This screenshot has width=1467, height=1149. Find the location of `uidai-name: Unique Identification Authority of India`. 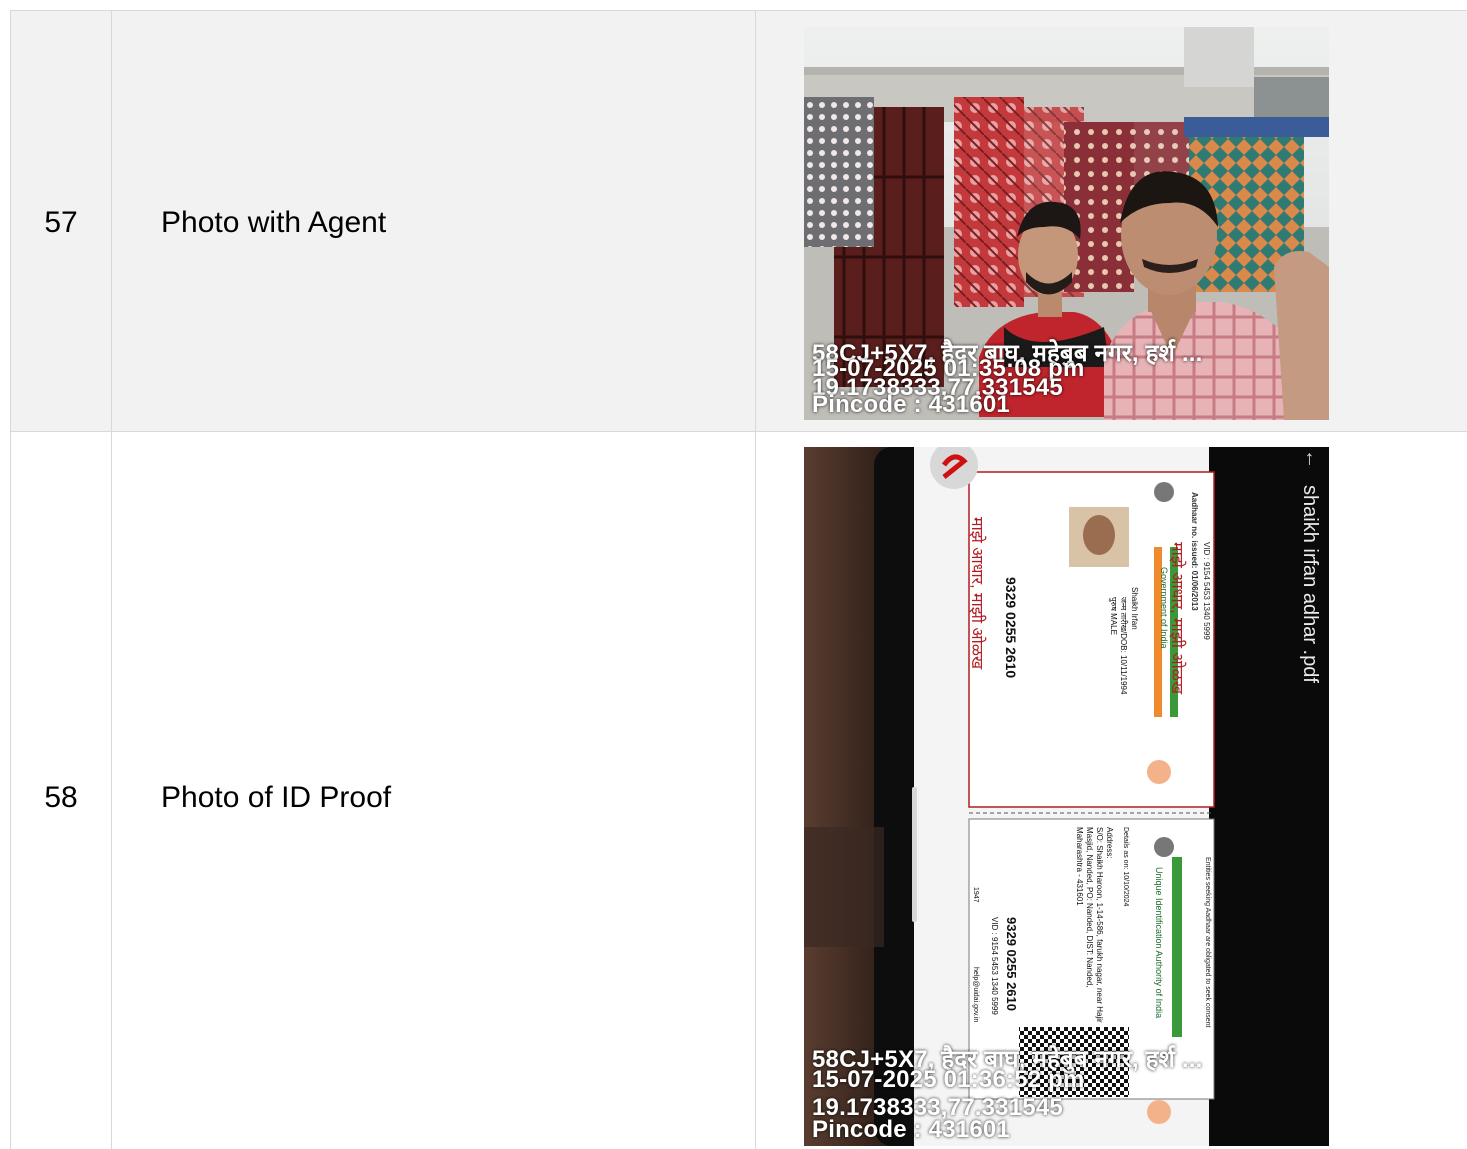

uidai-name: Unique Identification Authority of India is located at coordinates (1159, 943).